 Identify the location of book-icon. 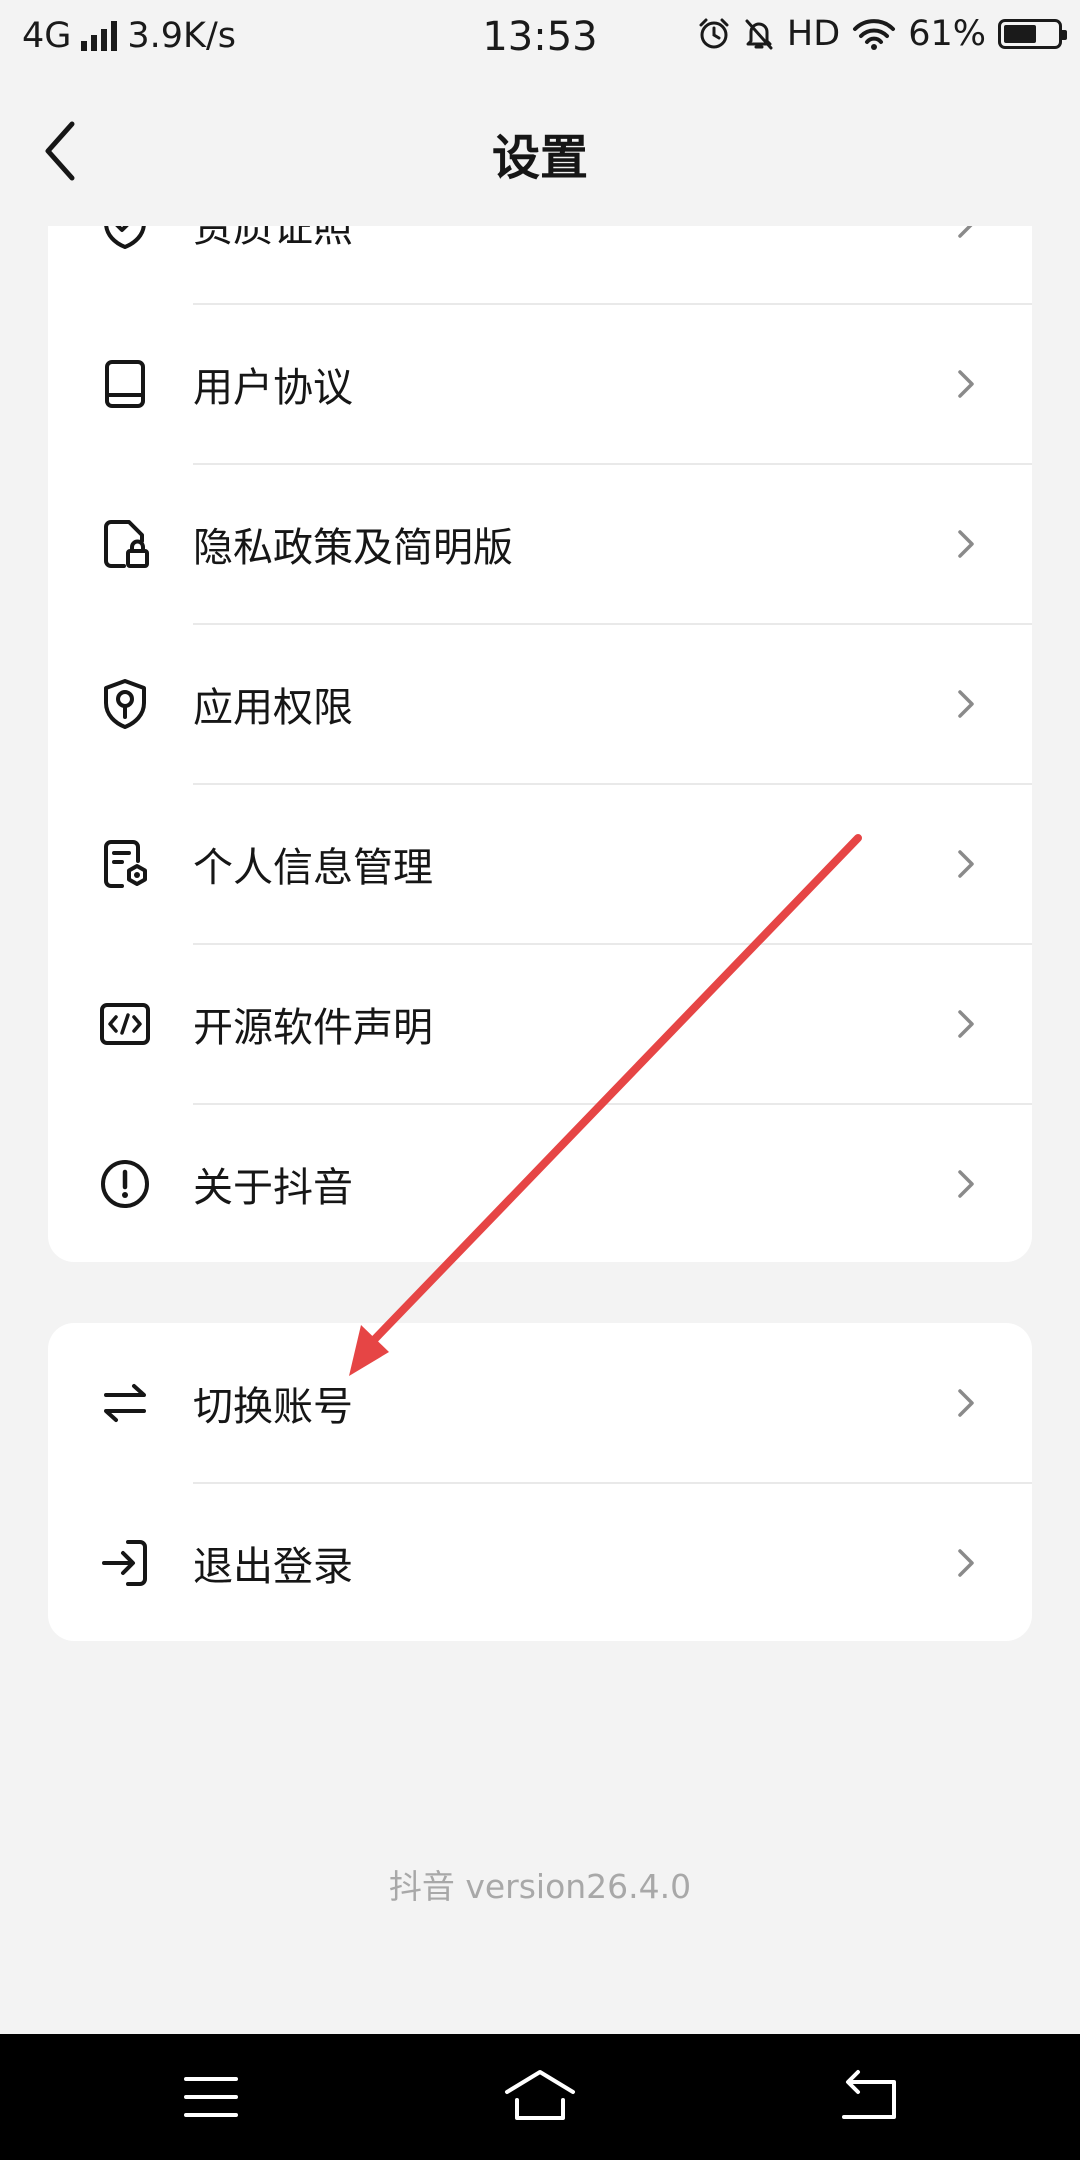
(125, 384).